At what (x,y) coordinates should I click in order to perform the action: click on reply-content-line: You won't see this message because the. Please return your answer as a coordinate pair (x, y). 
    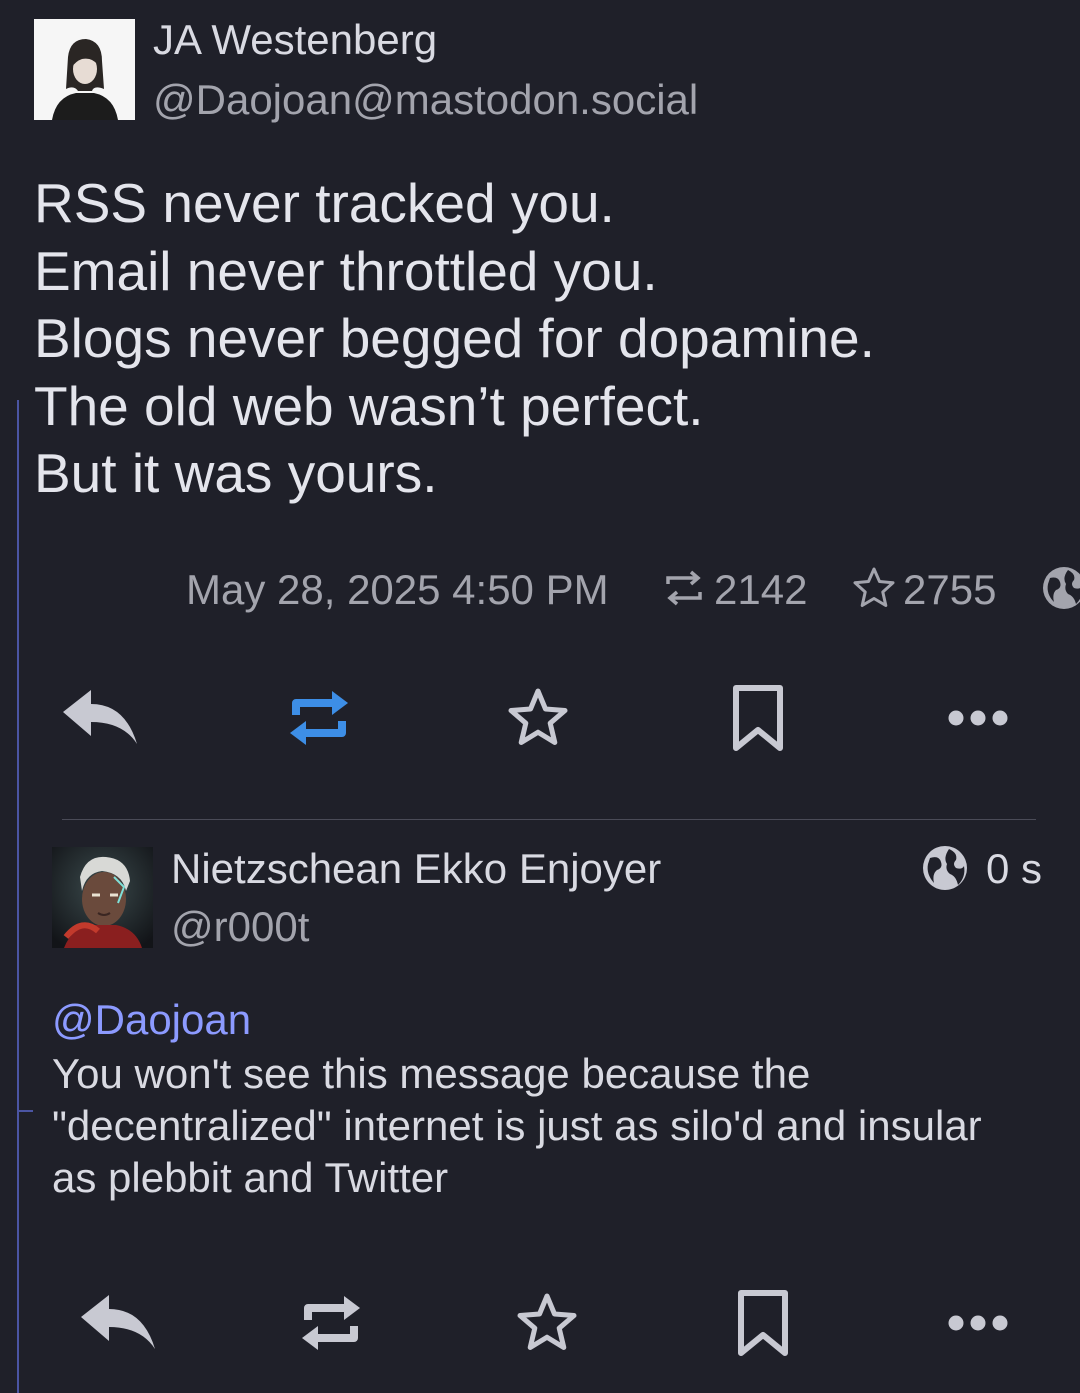
    Looking at the image, I should click on (431, 1073).